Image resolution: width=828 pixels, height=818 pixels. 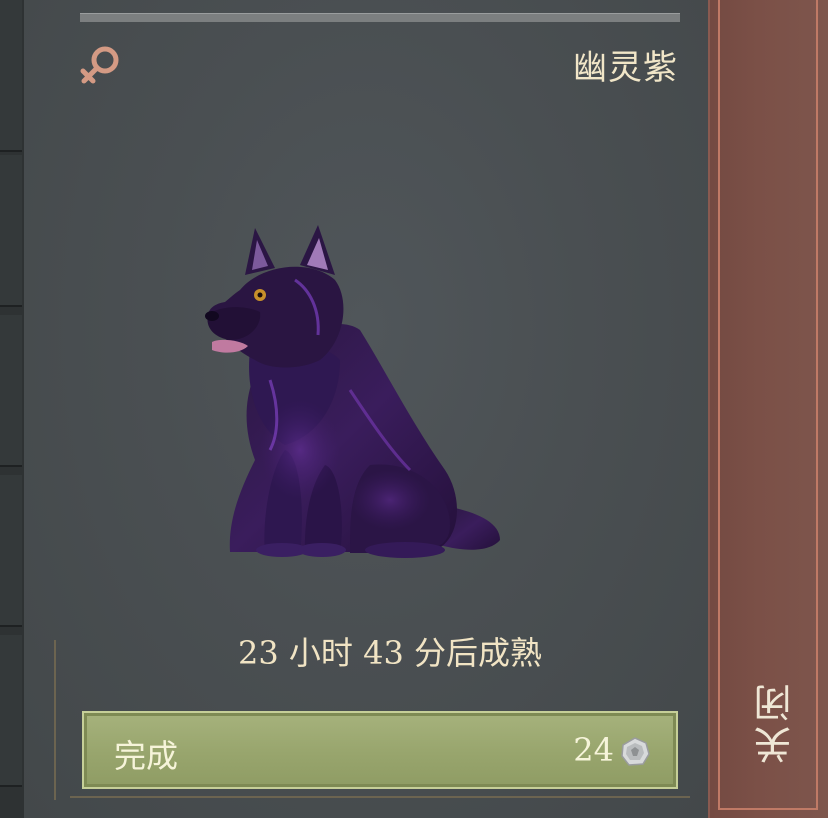 I want to click on close-button-label: 关闭, so click(x=776, y=722).